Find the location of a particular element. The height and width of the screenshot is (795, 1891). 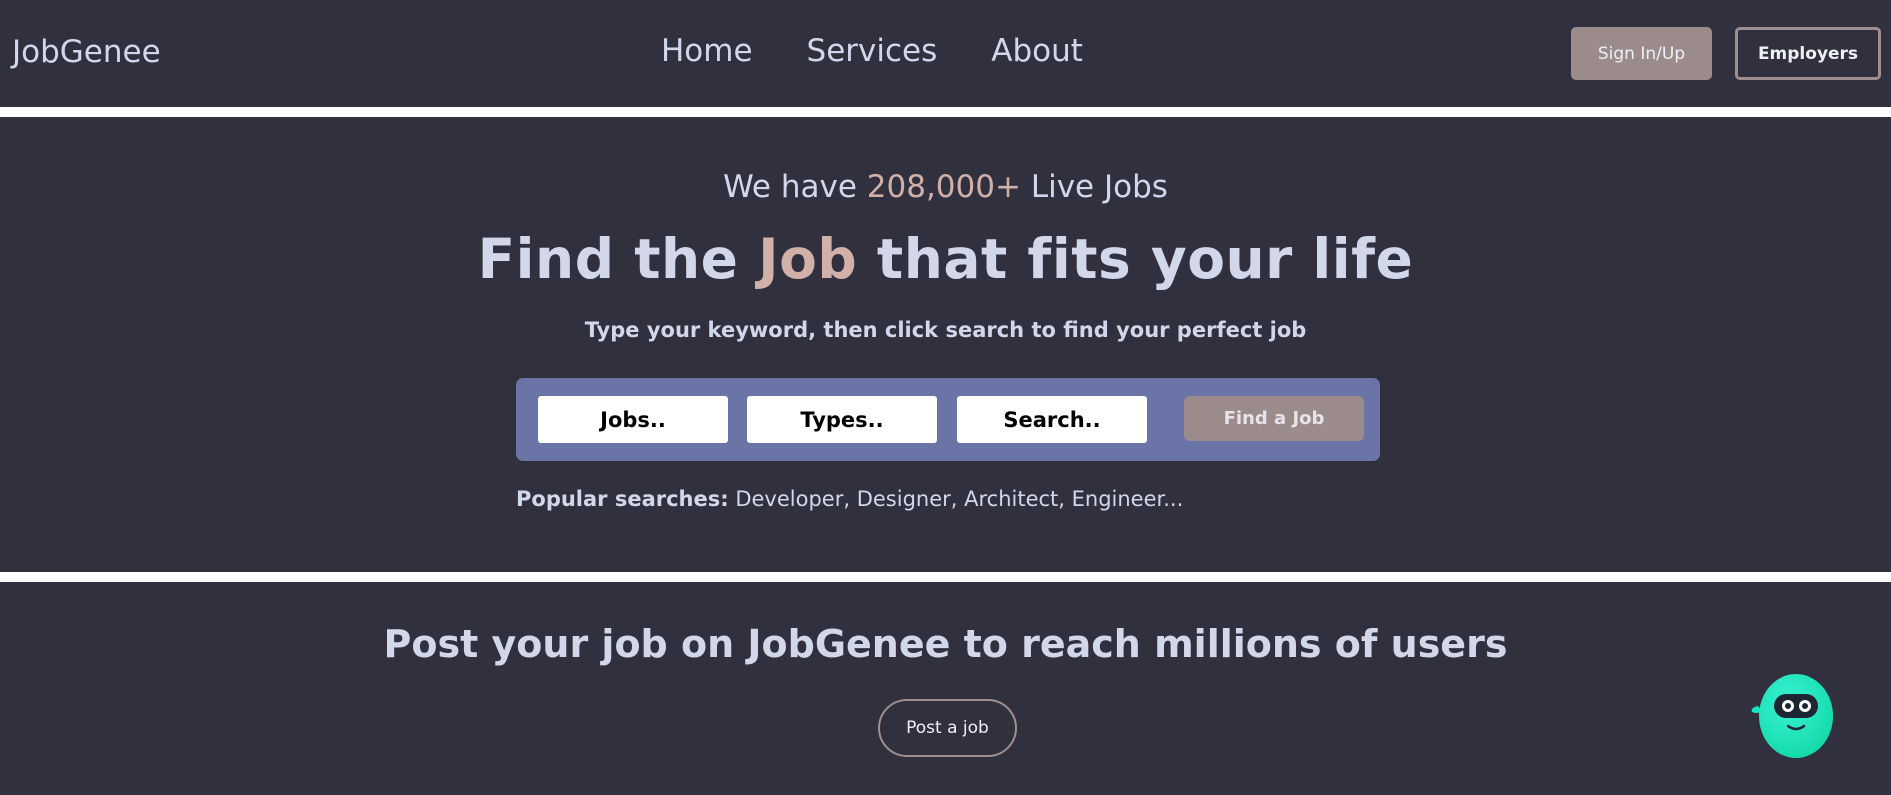

chatbot-mascot-icon is located at coordinates (1791, 717).